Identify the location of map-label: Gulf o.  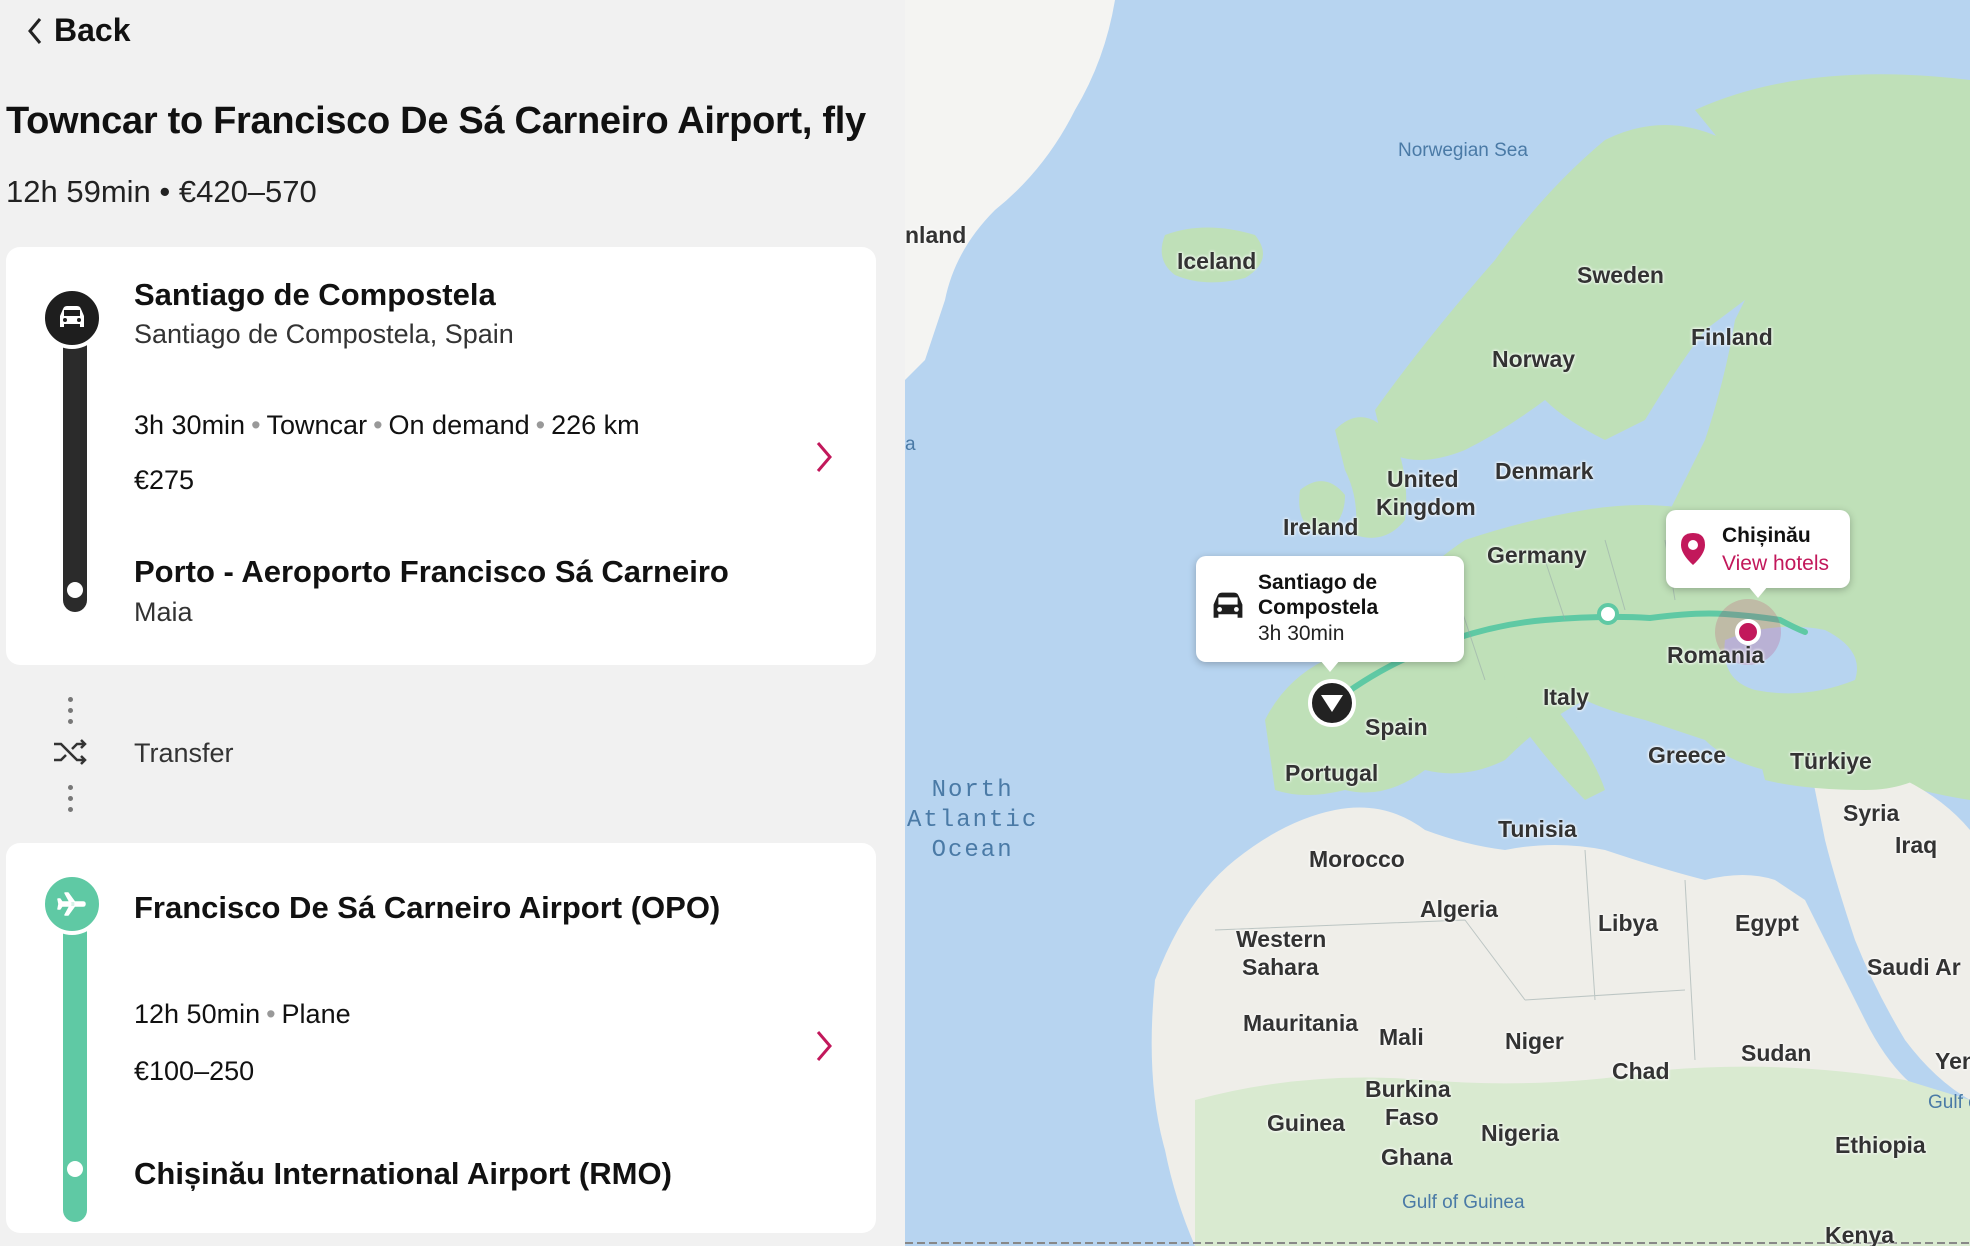
(1949, 1102).